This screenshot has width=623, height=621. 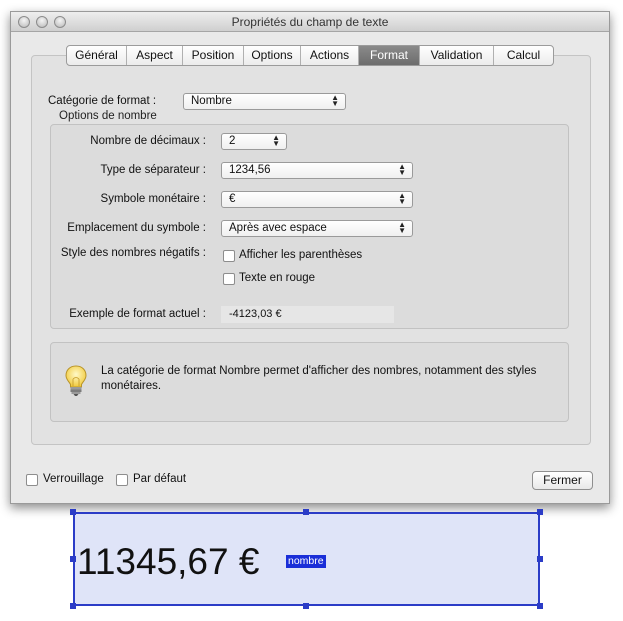 I want to click on default-label: Par défaut, so click(x=159, y=479).